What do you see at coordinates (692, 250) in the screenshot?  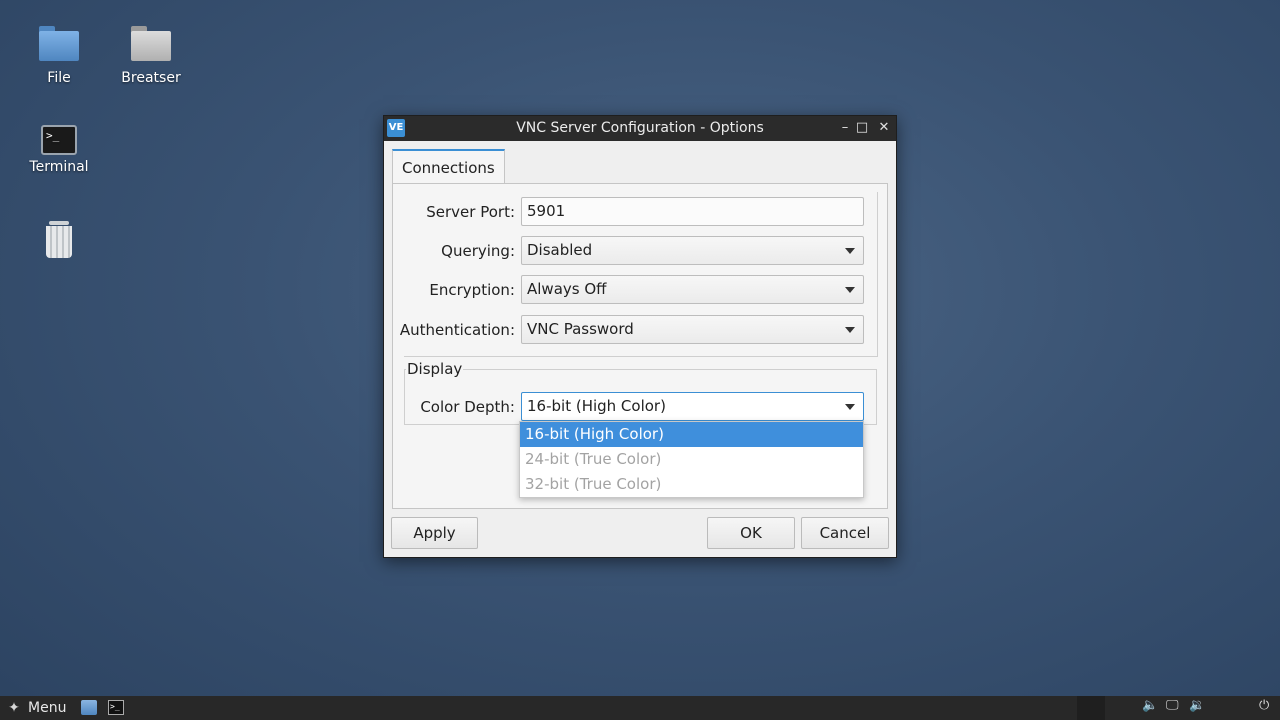 I see `querying-select: Disabled` at bounding box center [692, 250].